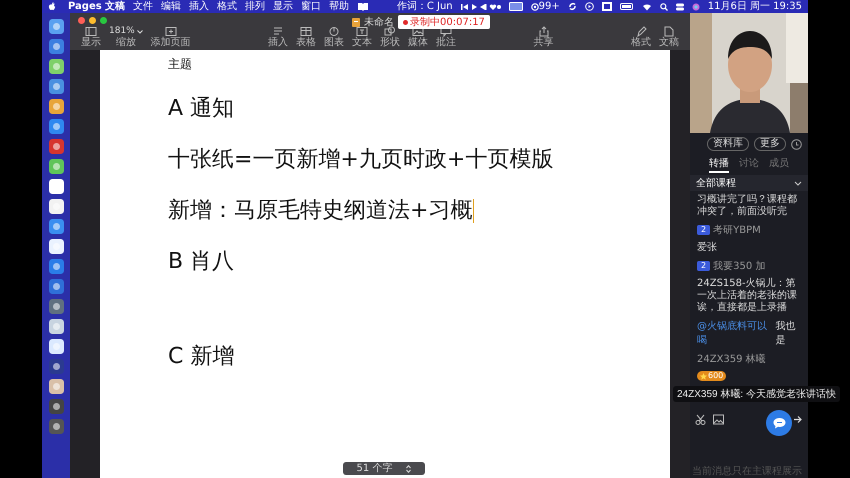 The image size is (850, 478). What do you see at coordinates (81, 20) in the screenshot?
I see `close-icon` at bounding box center [81, 20].